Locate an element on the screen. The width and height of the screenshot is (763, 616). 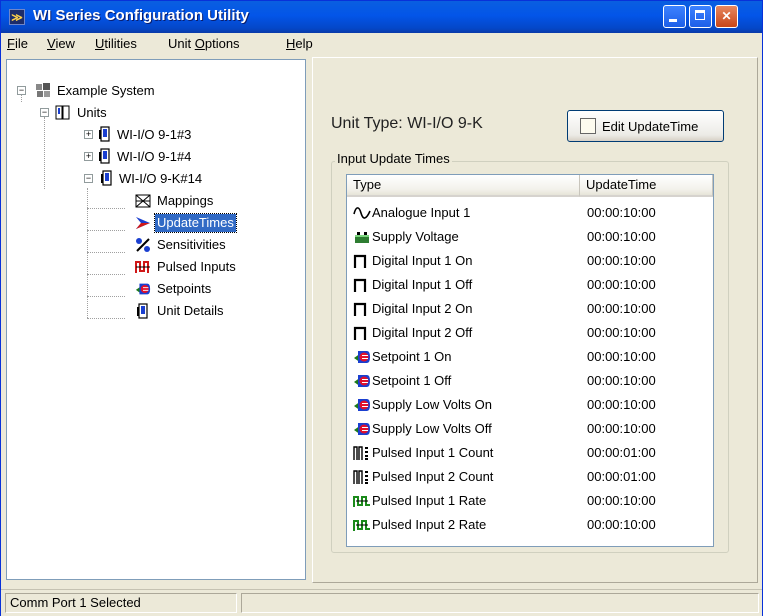
table-row: Pulsed Input 2 Rate 00:00:10:00 is located at coordinates (530, 525).